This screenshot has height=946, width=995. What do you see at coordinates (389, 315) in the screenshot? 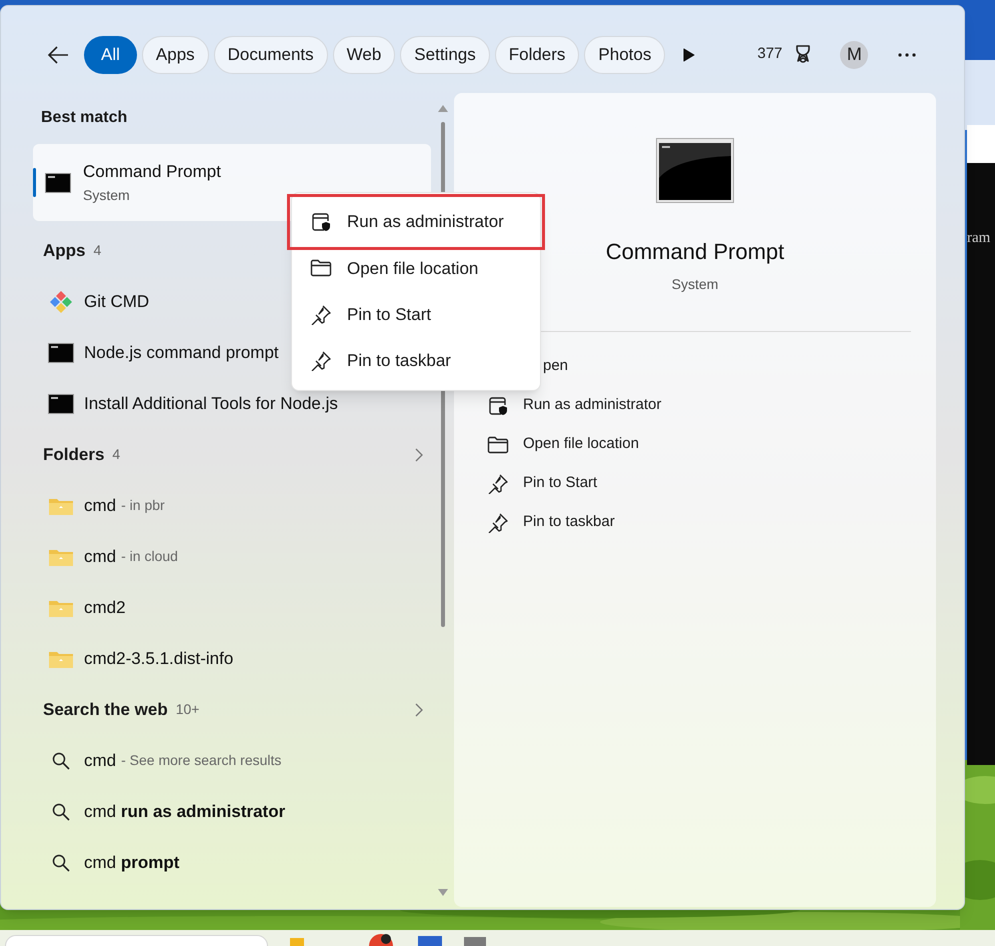
I see `menu-label: Pin to Start` at bounding box center [389, 315].